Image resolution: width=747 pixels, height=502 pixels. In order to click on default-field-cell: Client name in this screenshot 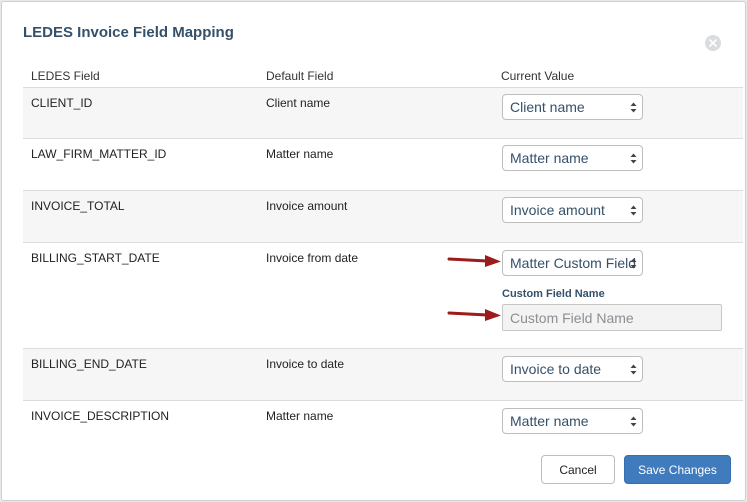, I will do `click(298, 103)`.